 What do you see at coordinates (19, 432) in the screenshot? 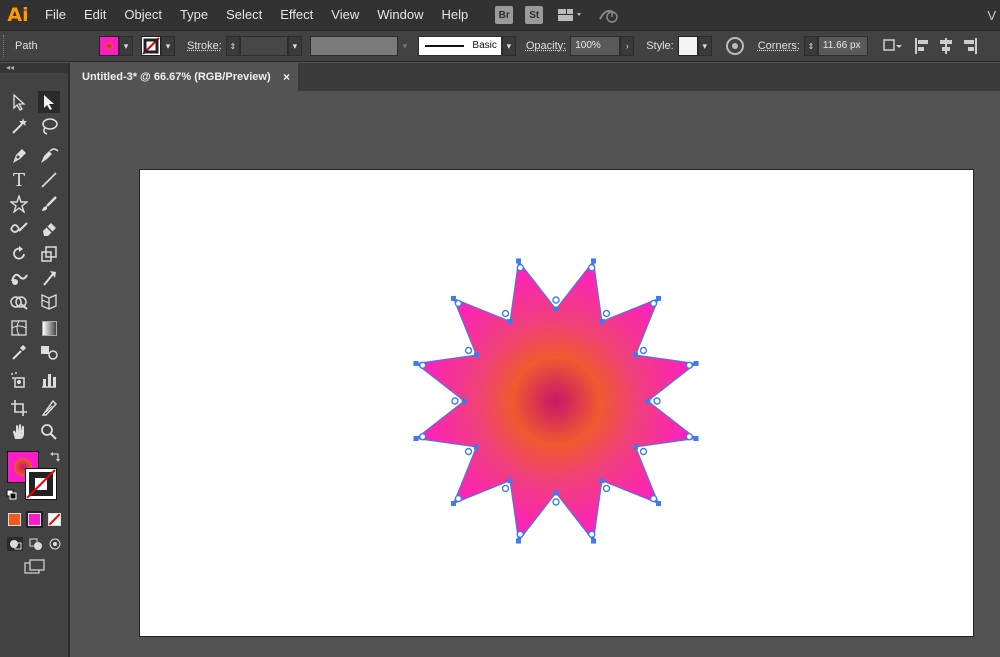
I see `hand-icon` at bounding box center [19, 432].